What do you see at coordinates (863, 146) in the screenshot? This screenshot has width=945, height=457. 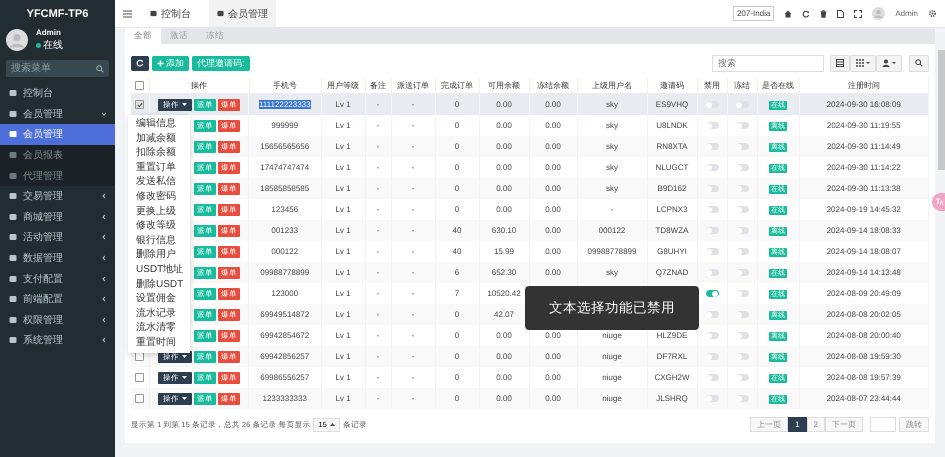 I see `table-cell: 2024-09-30 11:14:49` at bounding box center [863, 146].